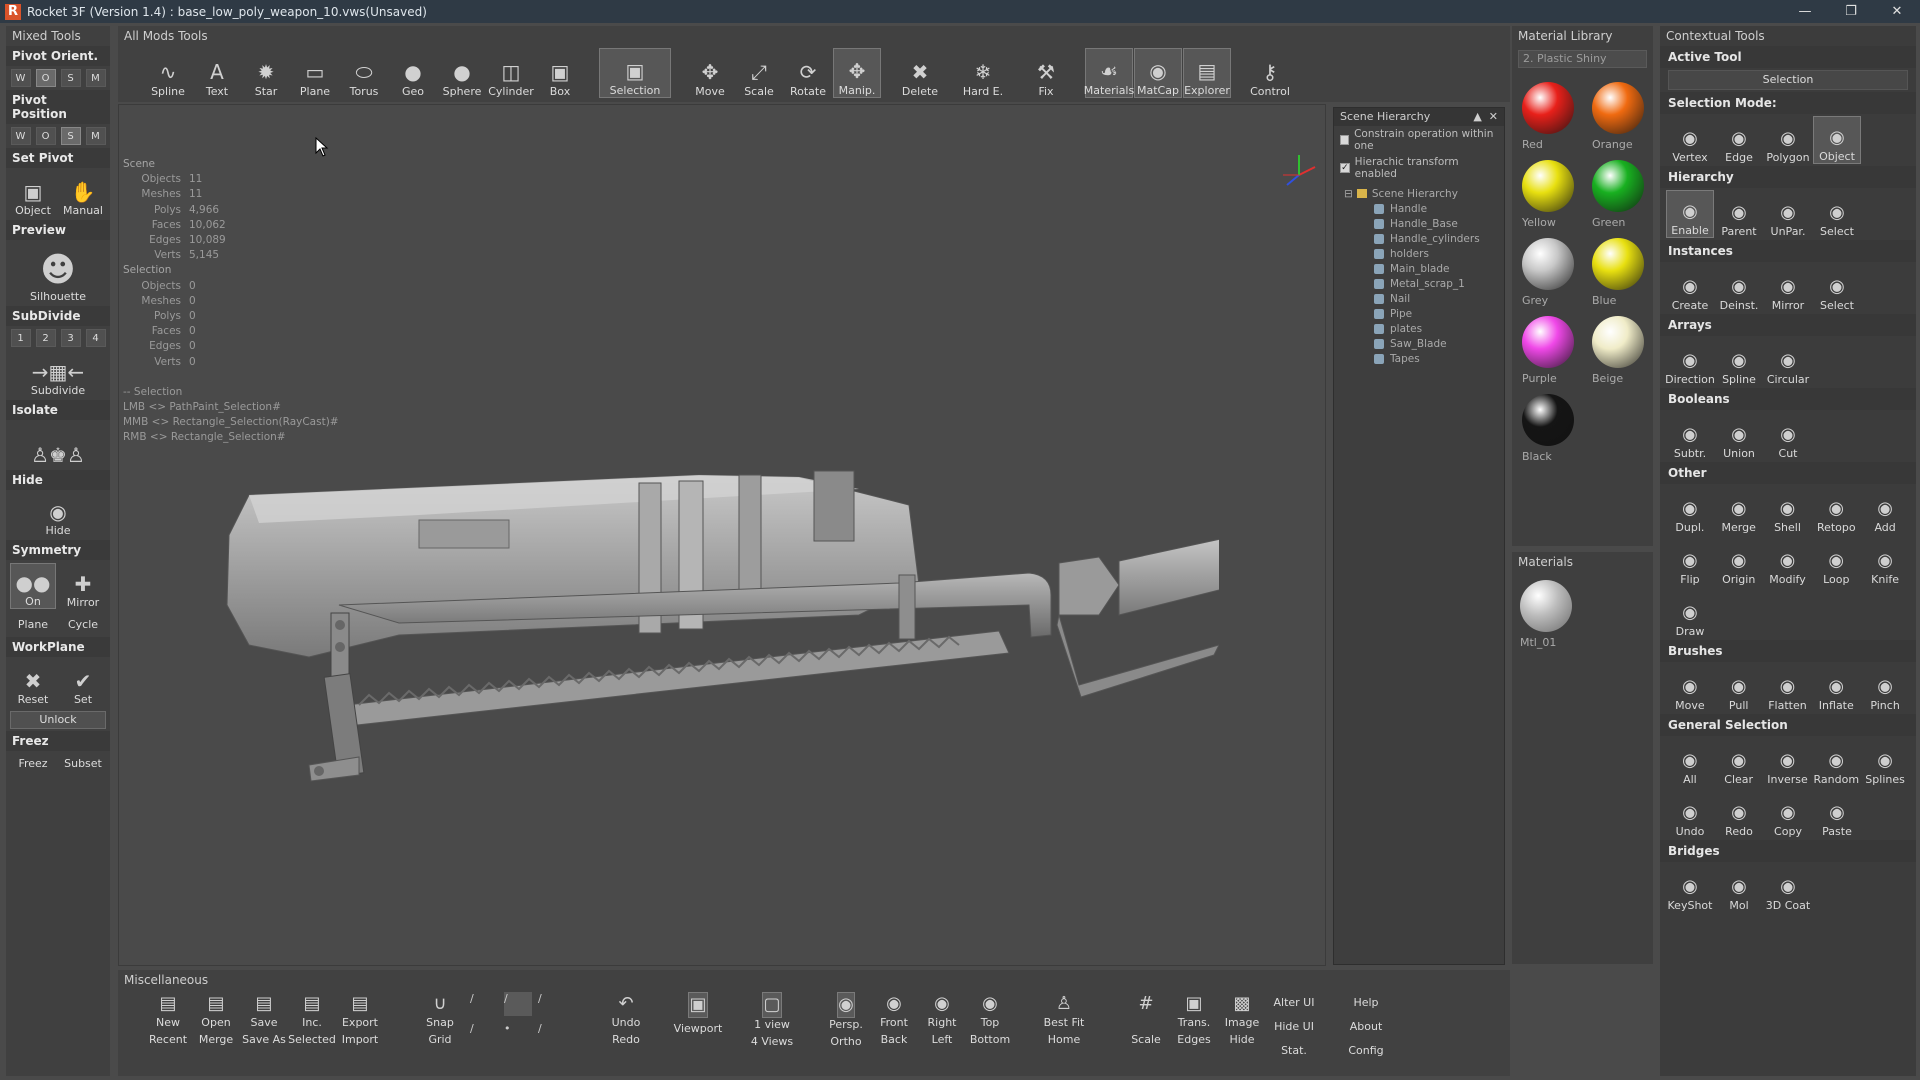  Describe the element at coordinates (20, 78) in the screenshot. I see `pivot-option-w: W` at that location.